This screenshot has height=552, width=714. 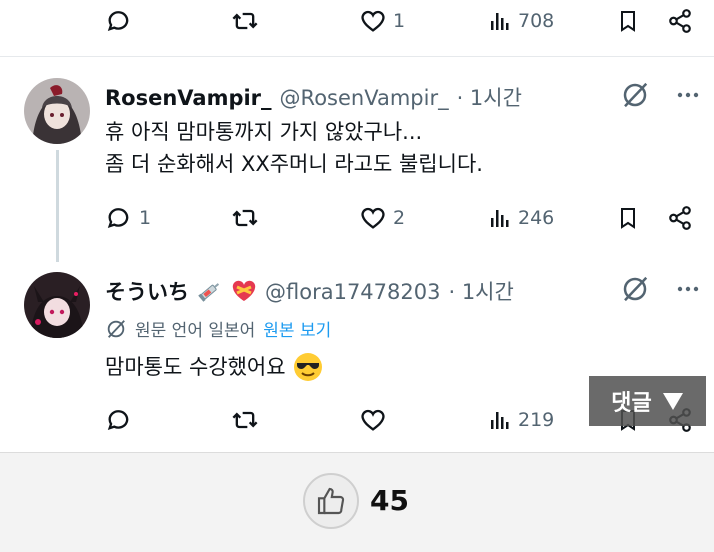 I want to click on views-button: 708, so click(x=521, y=21).